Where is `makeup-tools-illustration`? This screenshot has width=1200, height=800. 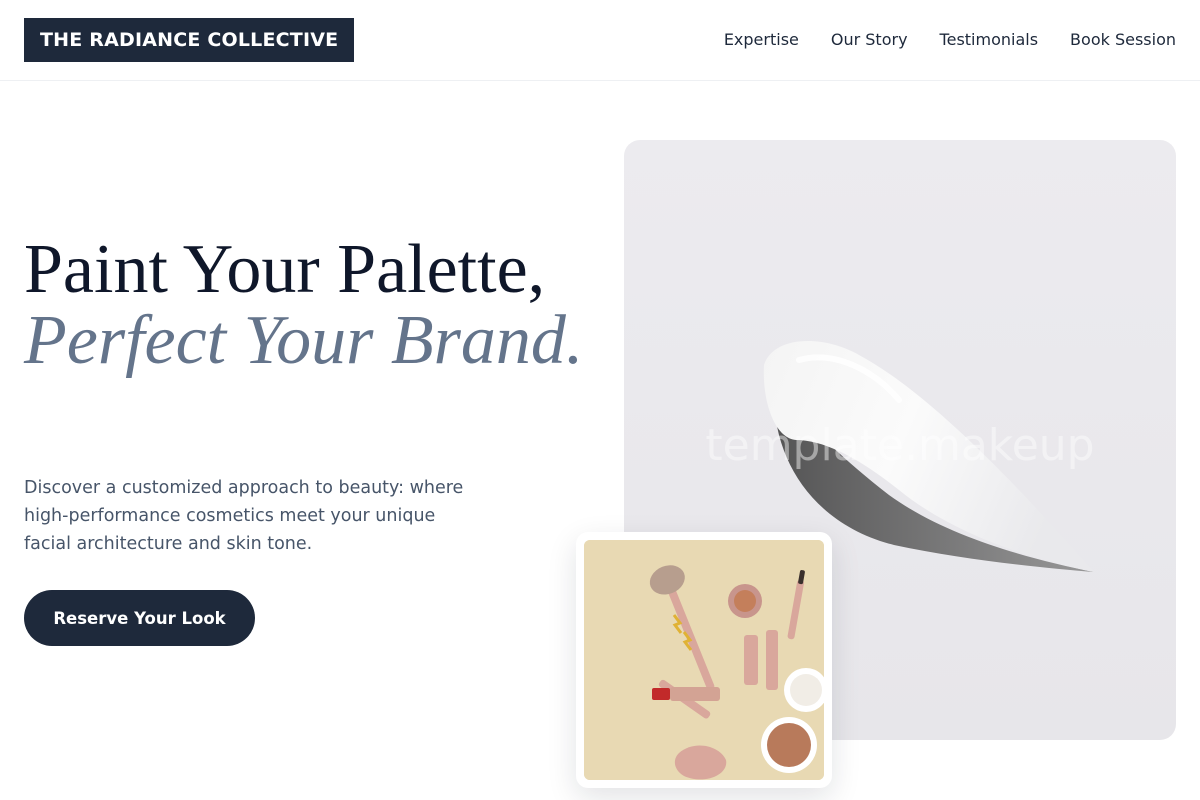 makeup-tools-illustration is located at coordinates (704, 660).